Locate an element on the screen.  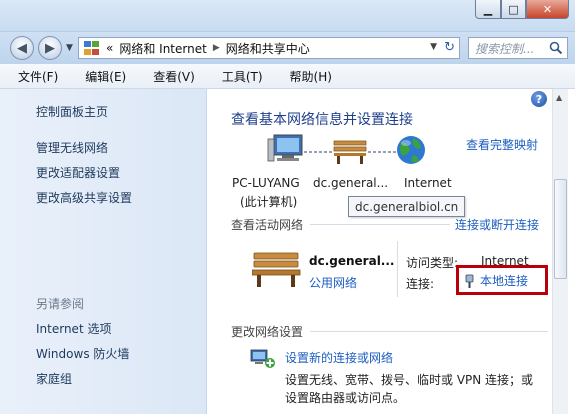
network-type-link: 公用网络 is located at coordinates (333, 282).